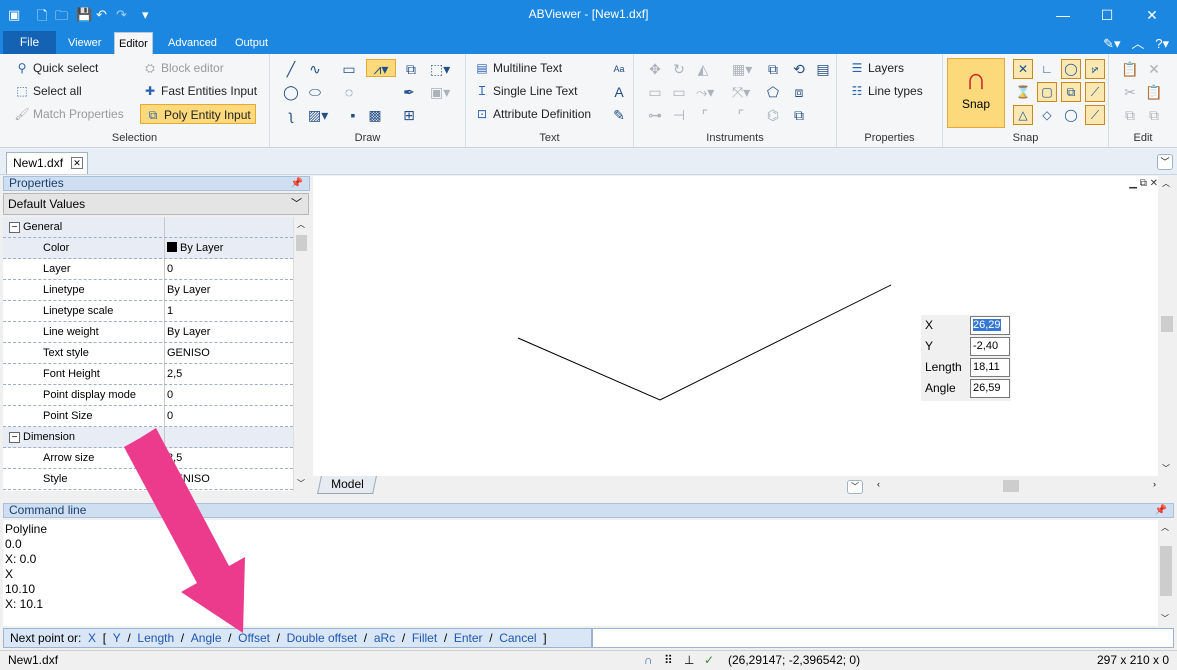 The width and height of the screenshot is (1177, 670). What do you see at coordinates (878, 484) in the screenshot?
I see `scroll-left-icon: ‹` at bounding box center [878, 484].